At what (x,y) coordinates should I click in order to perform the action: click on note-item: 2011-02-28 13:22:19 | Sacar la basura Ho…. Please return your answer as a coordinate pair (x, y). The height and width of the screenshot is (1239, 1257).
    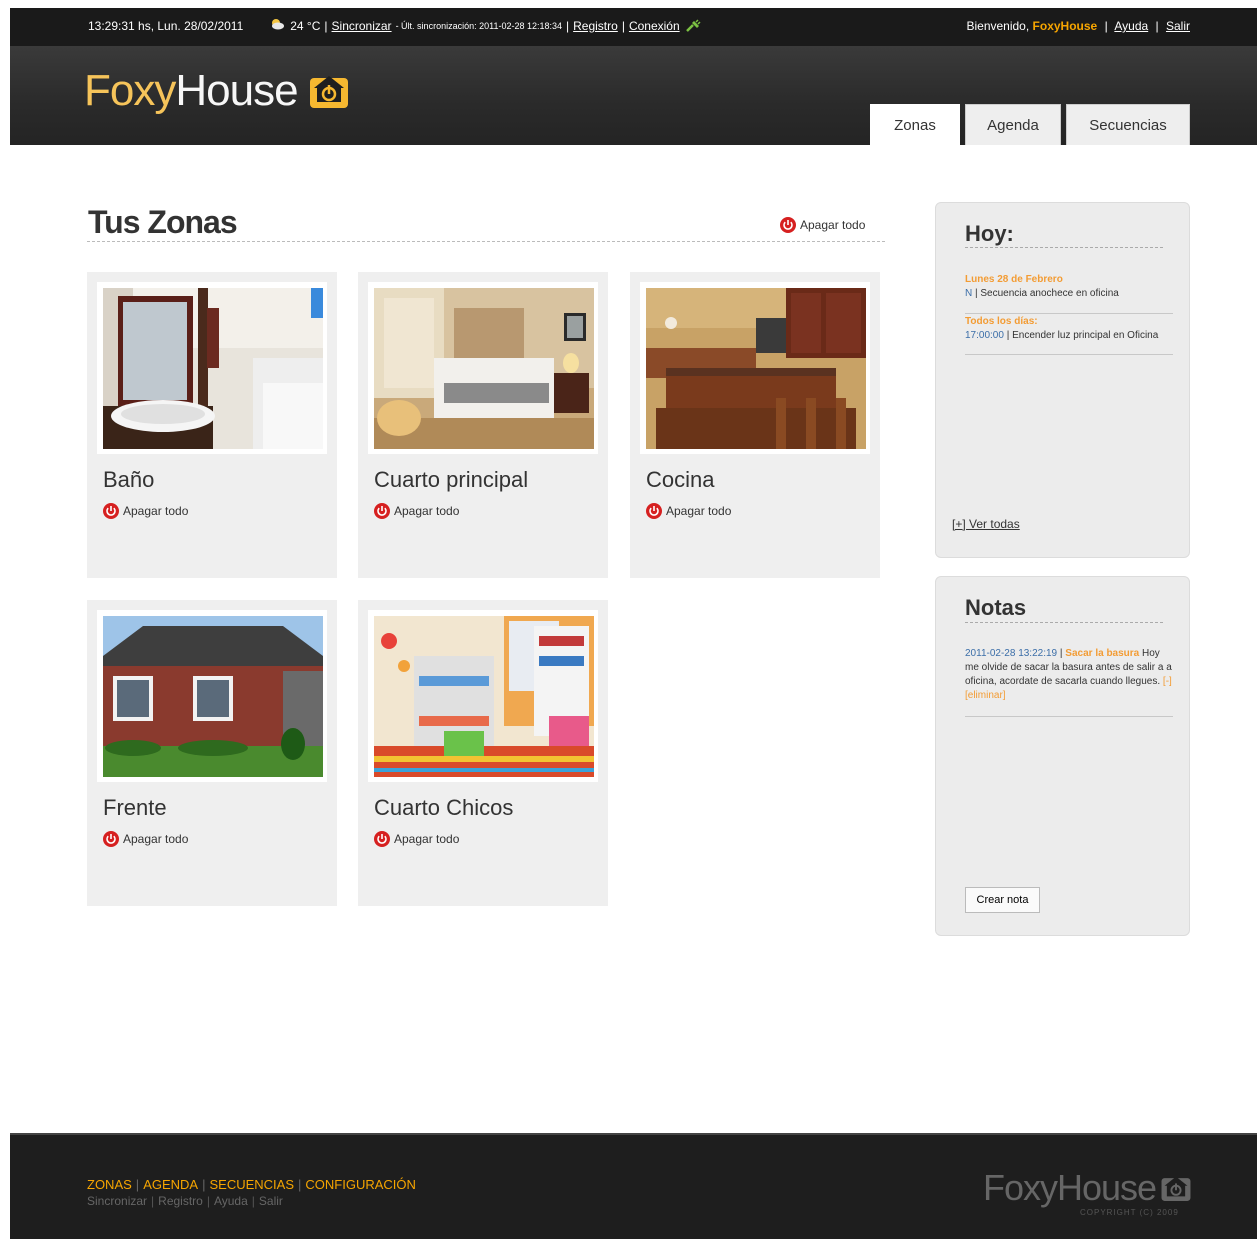
    Looking at the image, I should click on (1070, 675).